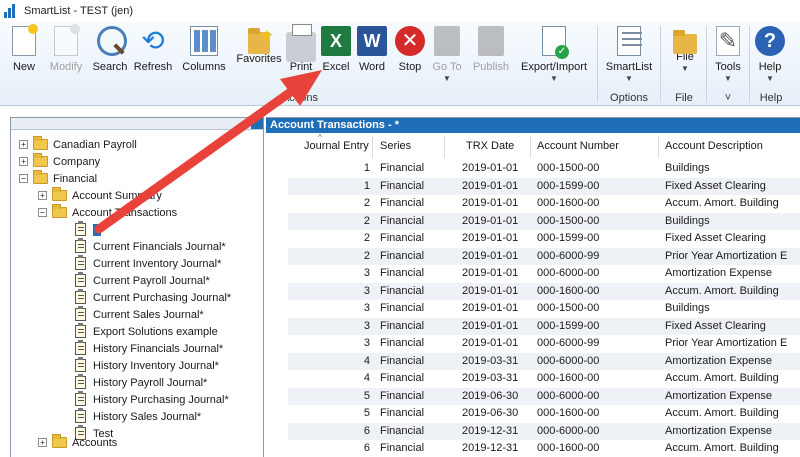 The width and height of the screenshot is (800, 457). Describe the element at coordinates (112, 41) in the screenshot. I see `search-icon` at that location.